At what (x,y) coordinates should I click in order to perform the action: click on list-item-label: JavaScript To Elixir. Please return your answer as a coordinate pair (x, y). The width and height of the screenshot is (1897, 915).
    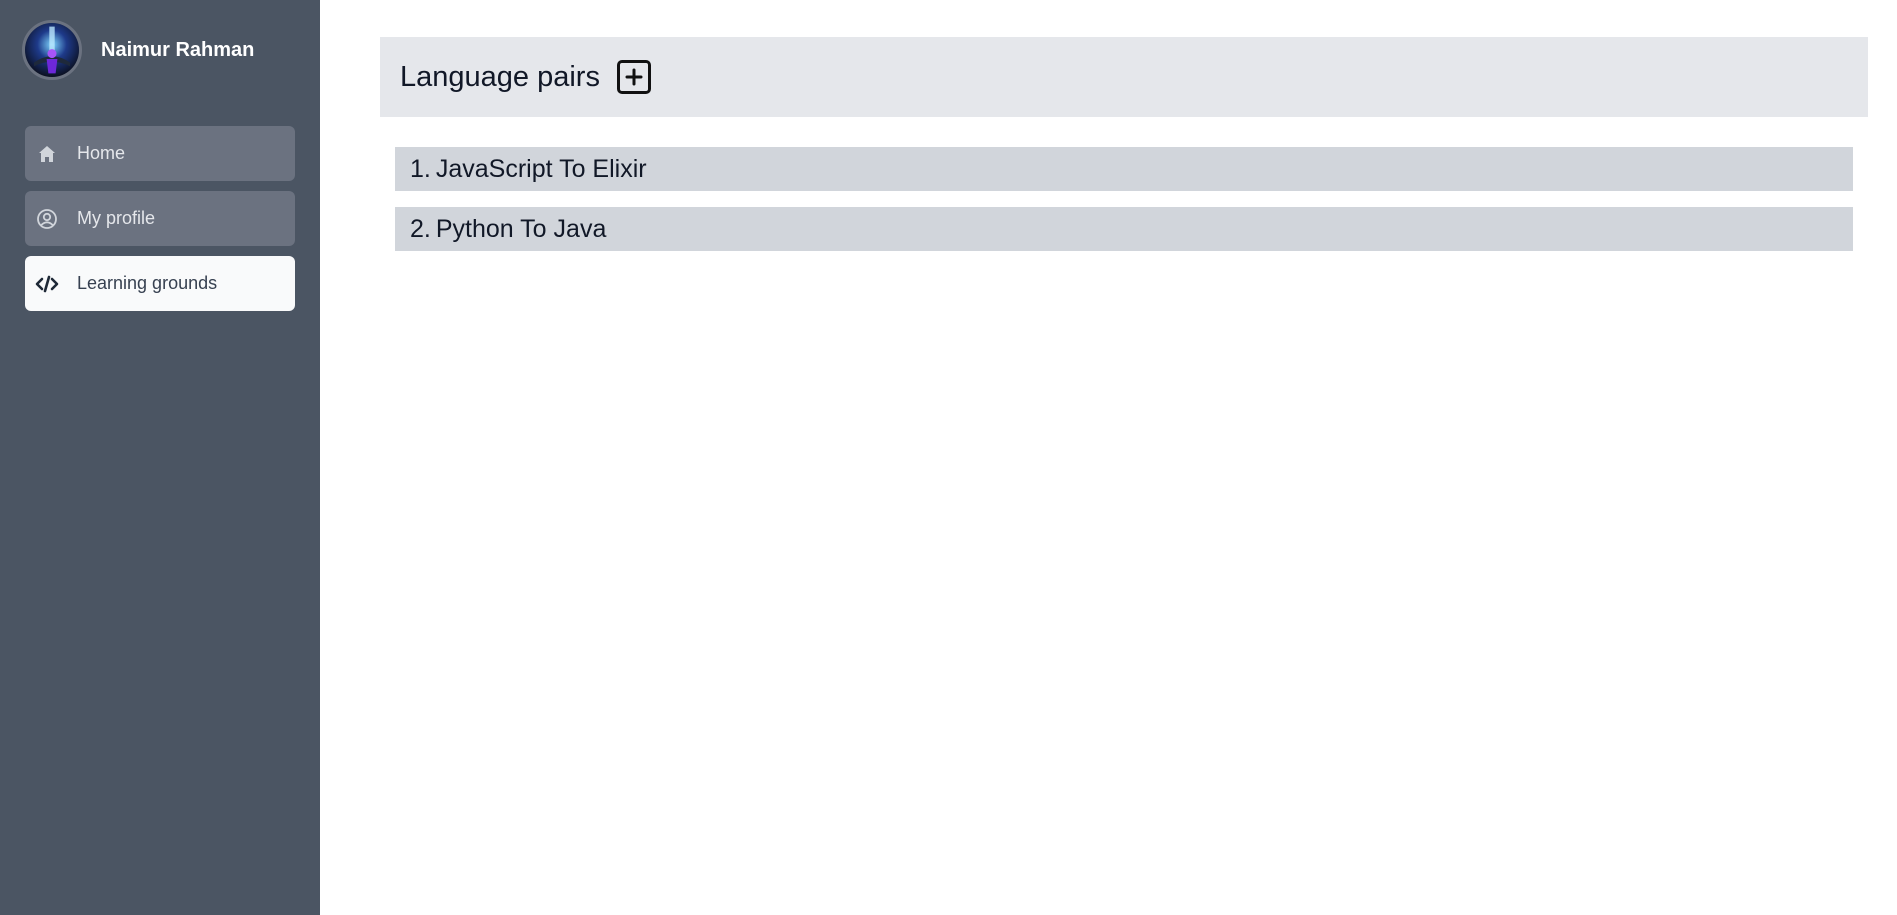
    Looking at the image, I should click on (541, 168).